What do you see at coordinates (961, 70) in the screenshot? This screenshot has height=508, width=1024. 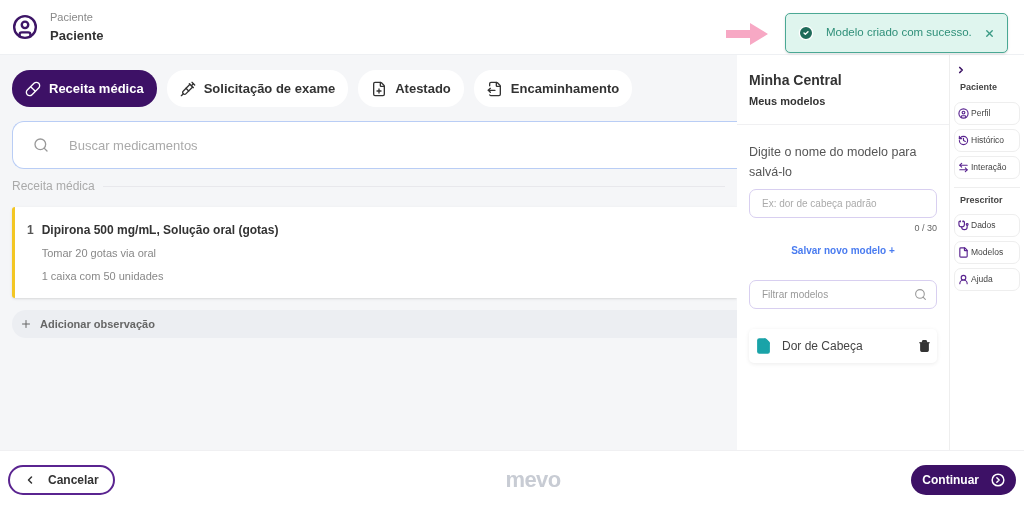 I see `collapse-icon` at bounding box center [961, 70].